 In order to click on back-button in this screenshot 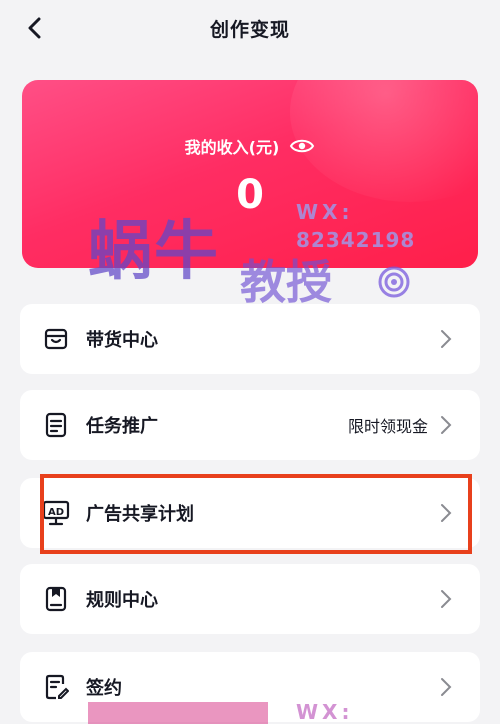, I will do `click(34, 28)`.